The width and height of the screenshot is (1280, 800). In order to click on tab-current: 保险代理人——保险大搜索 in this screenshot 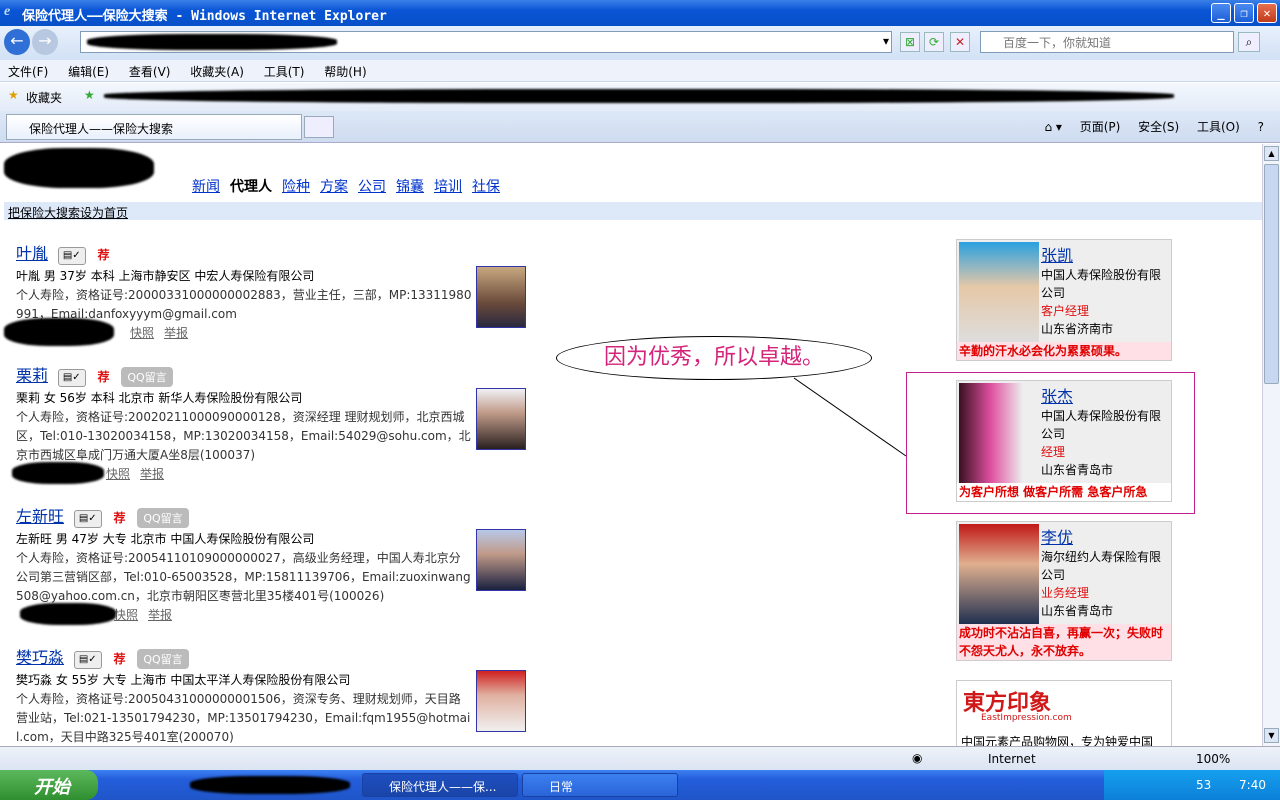, I will do `click(154, 127)`.